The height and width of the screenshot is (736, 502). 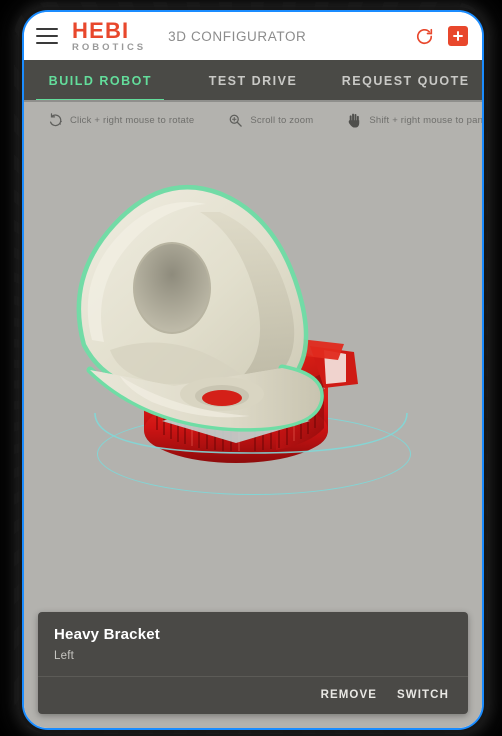 What do you see at coordinates (132, 120) in the screenshot?
I see `hint-rotate-label: Click + right mouse to rotate` at bounding box center [132, 120].